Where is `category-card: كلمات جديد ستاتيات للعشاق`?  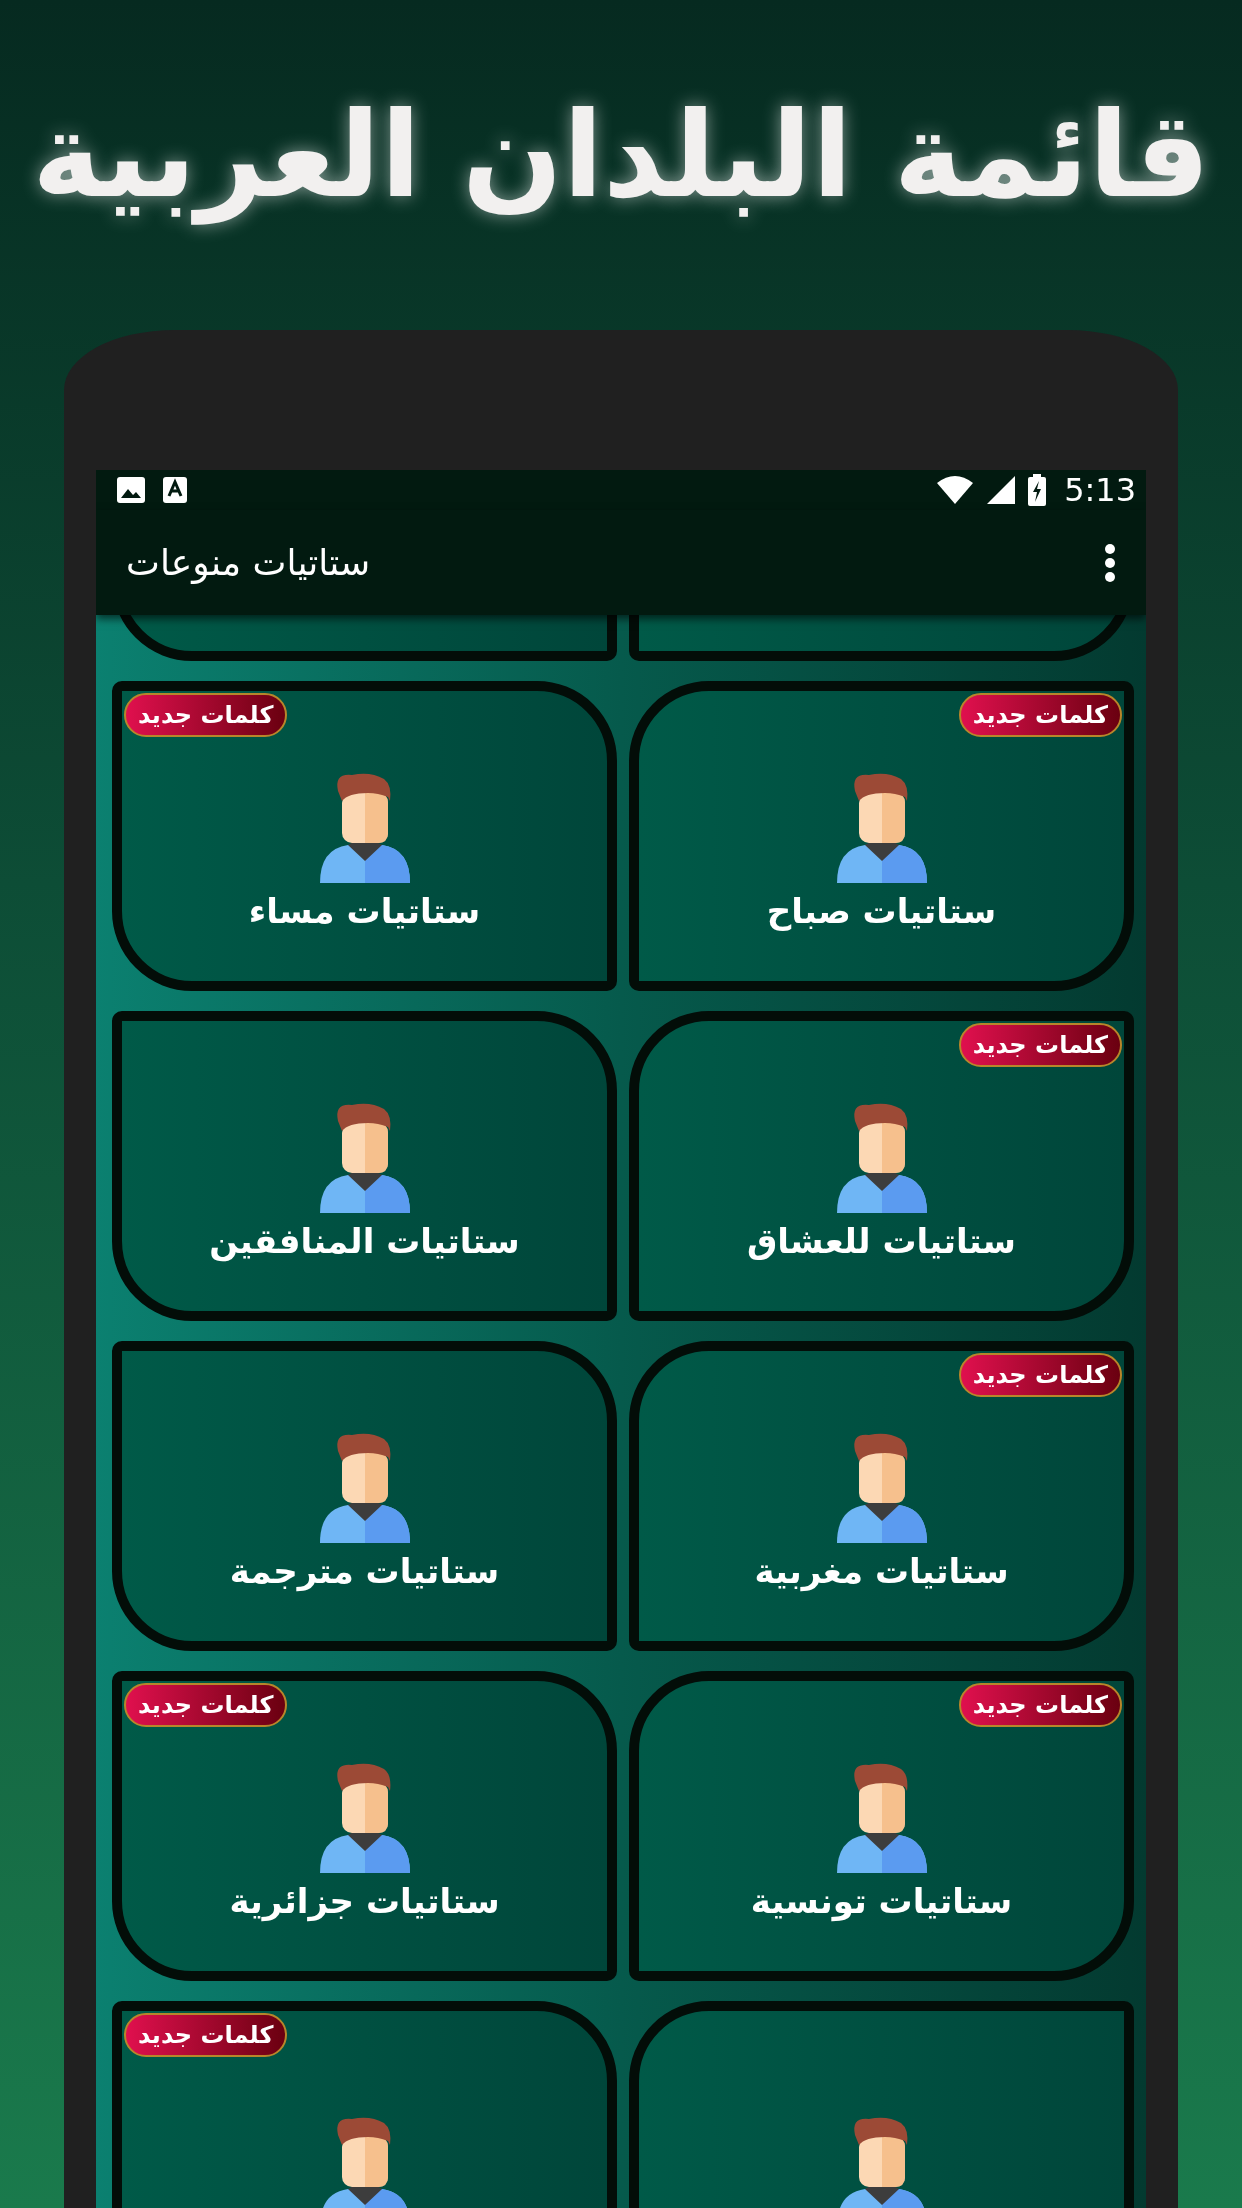
category-card: كلمات جديد ستاتيات للعشاق is located at coordinates (881, 1166).